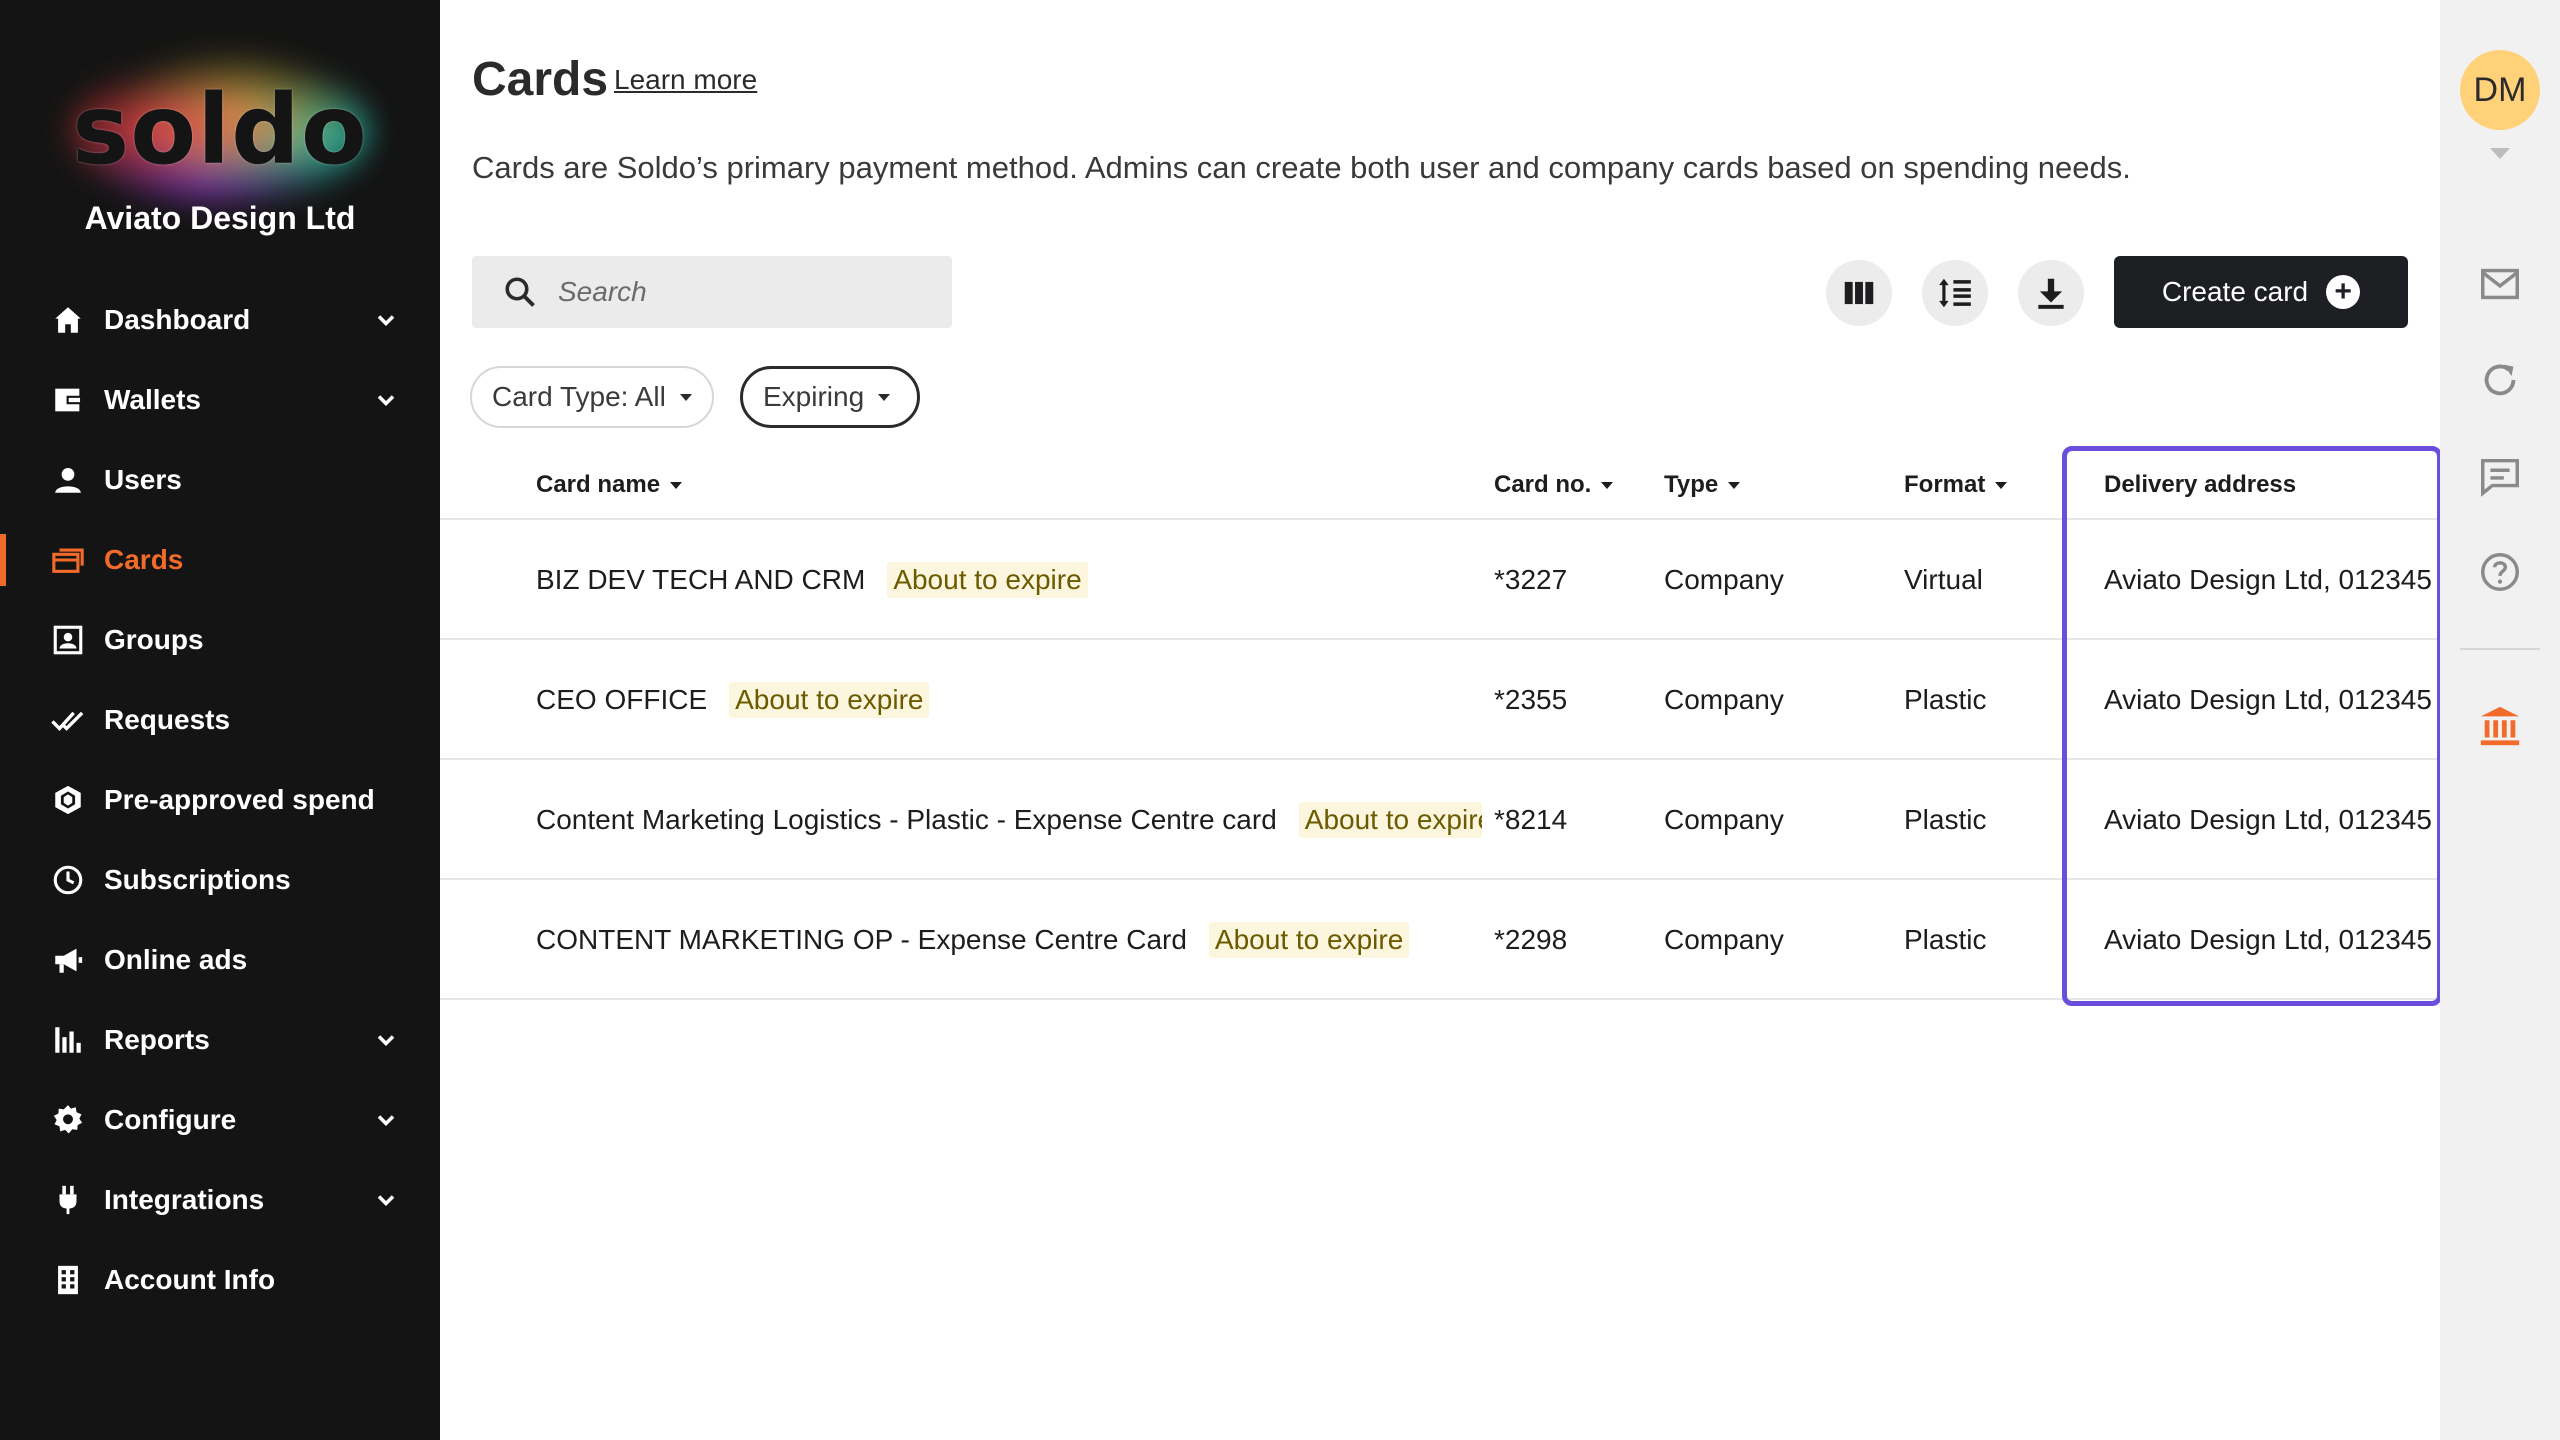  I want to click on sidebar-item-wallets: Wallets, so click(220, 400).